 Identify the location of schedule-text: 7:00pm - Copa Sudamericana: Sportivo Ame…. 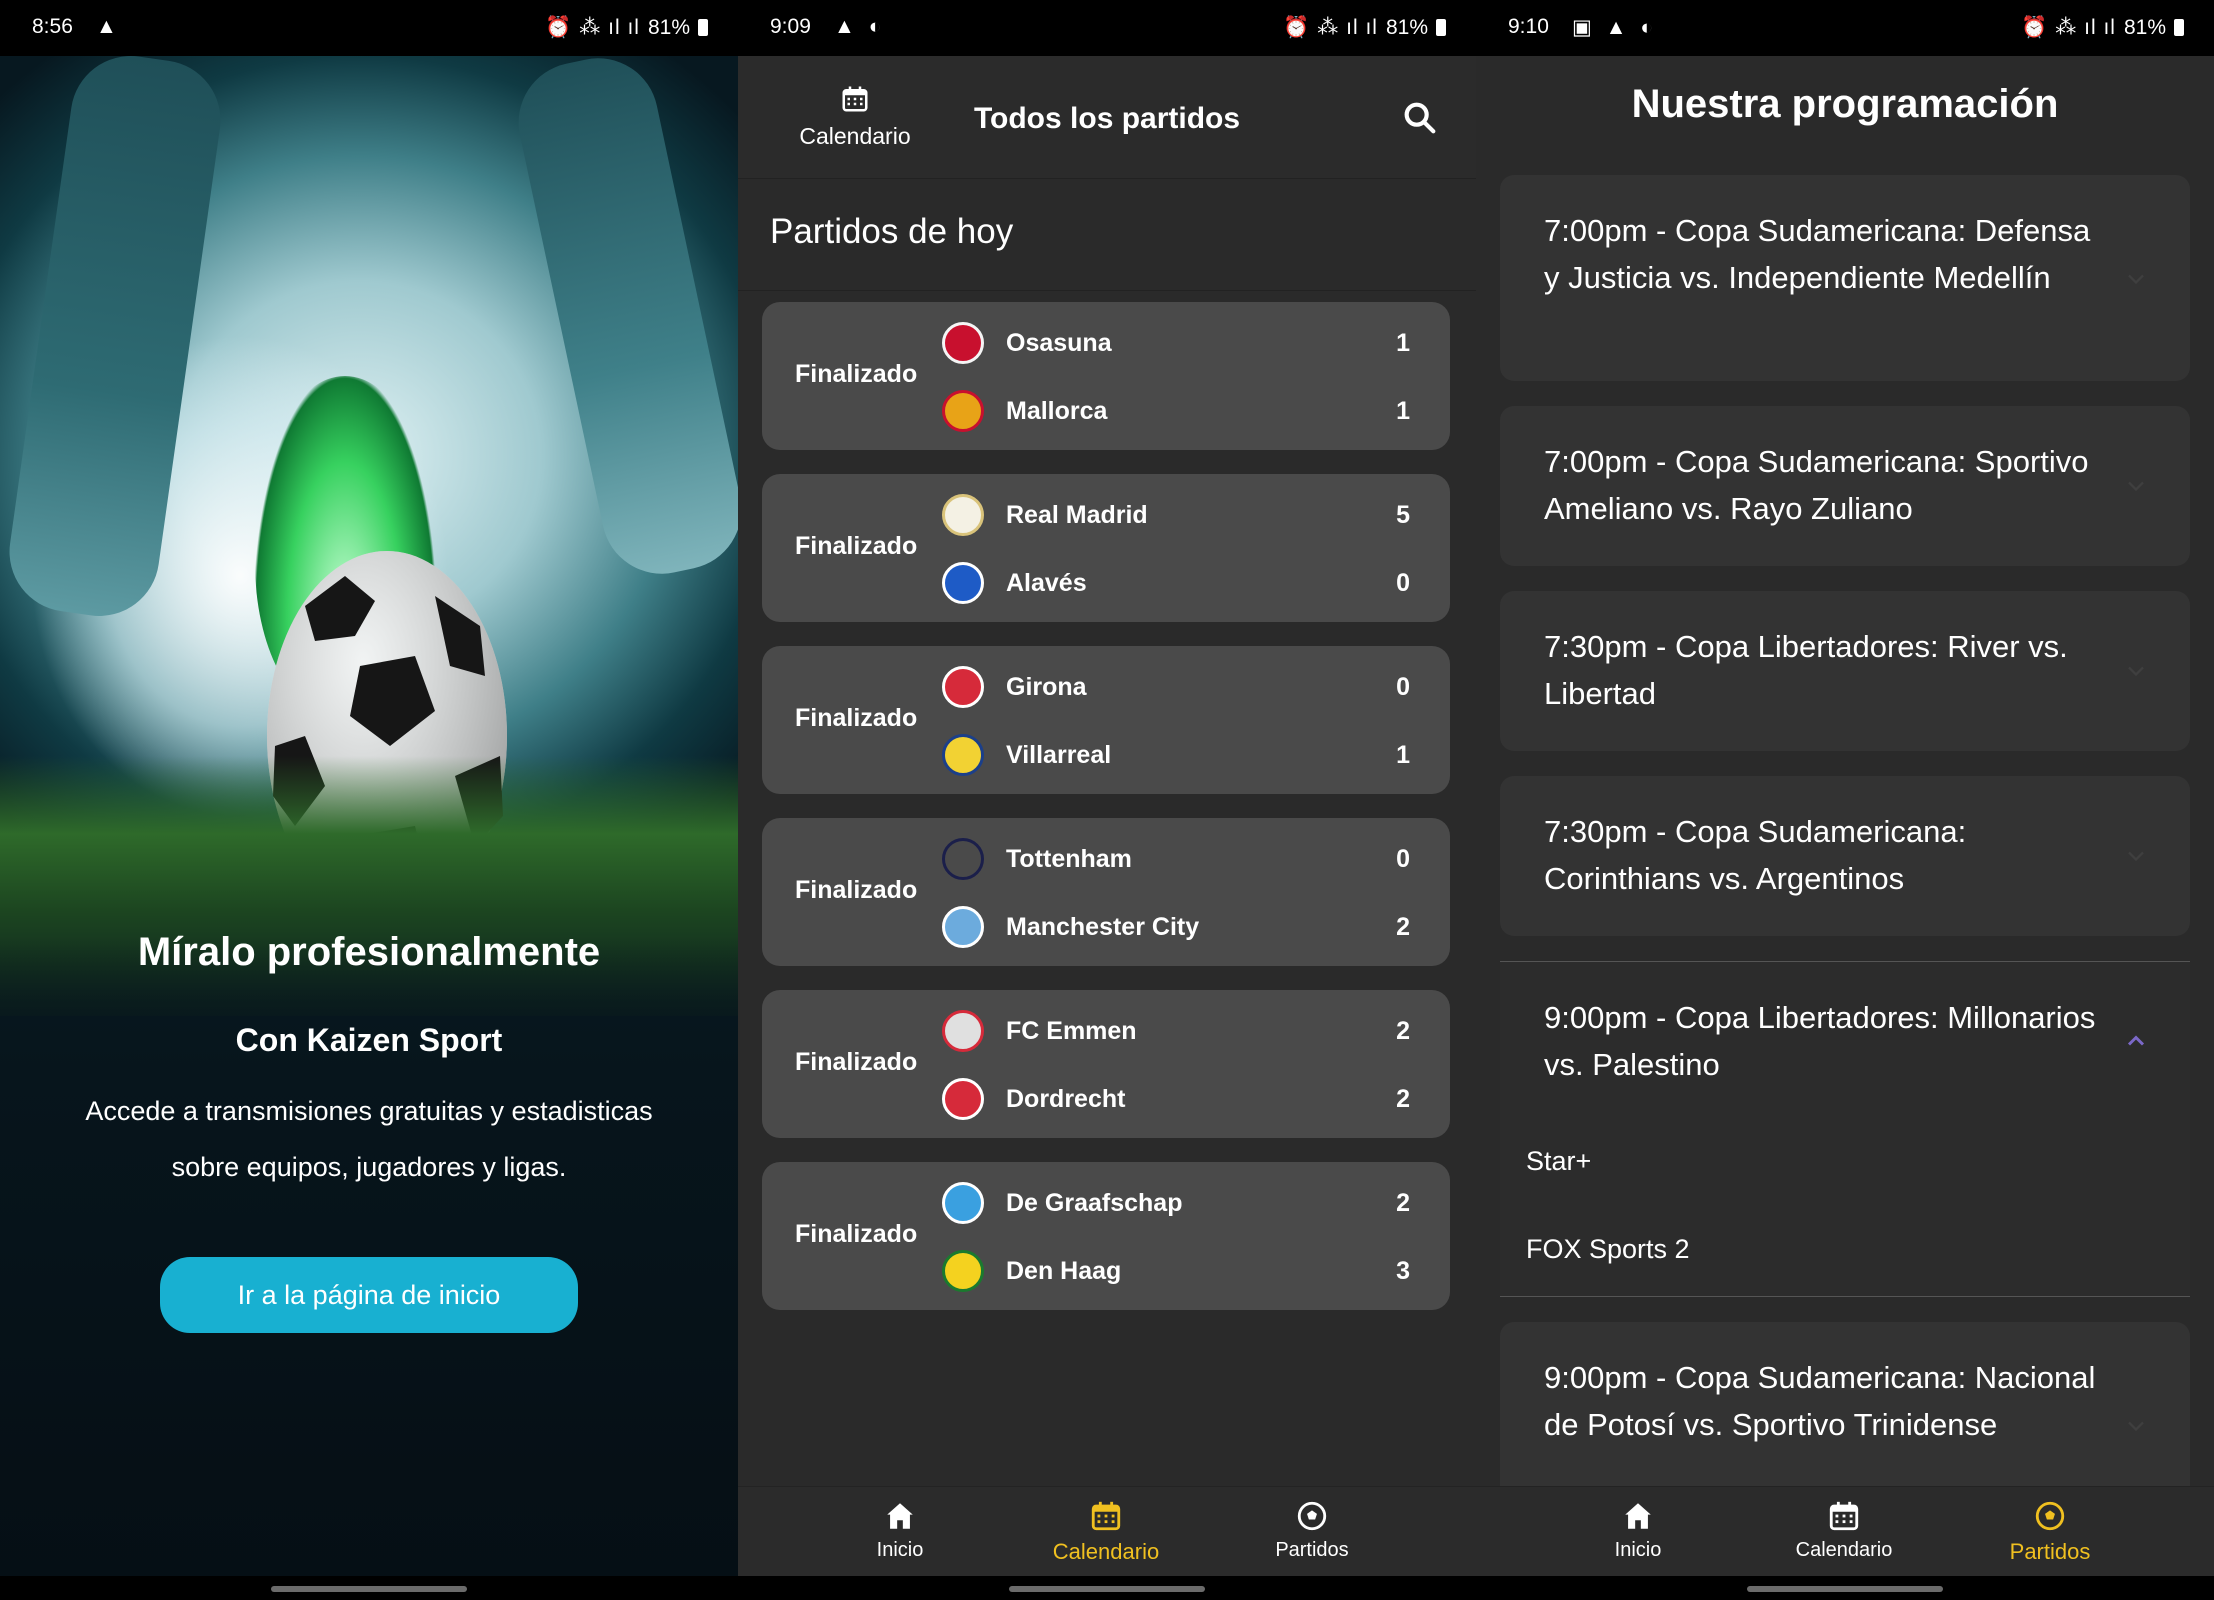
(1816, 485).